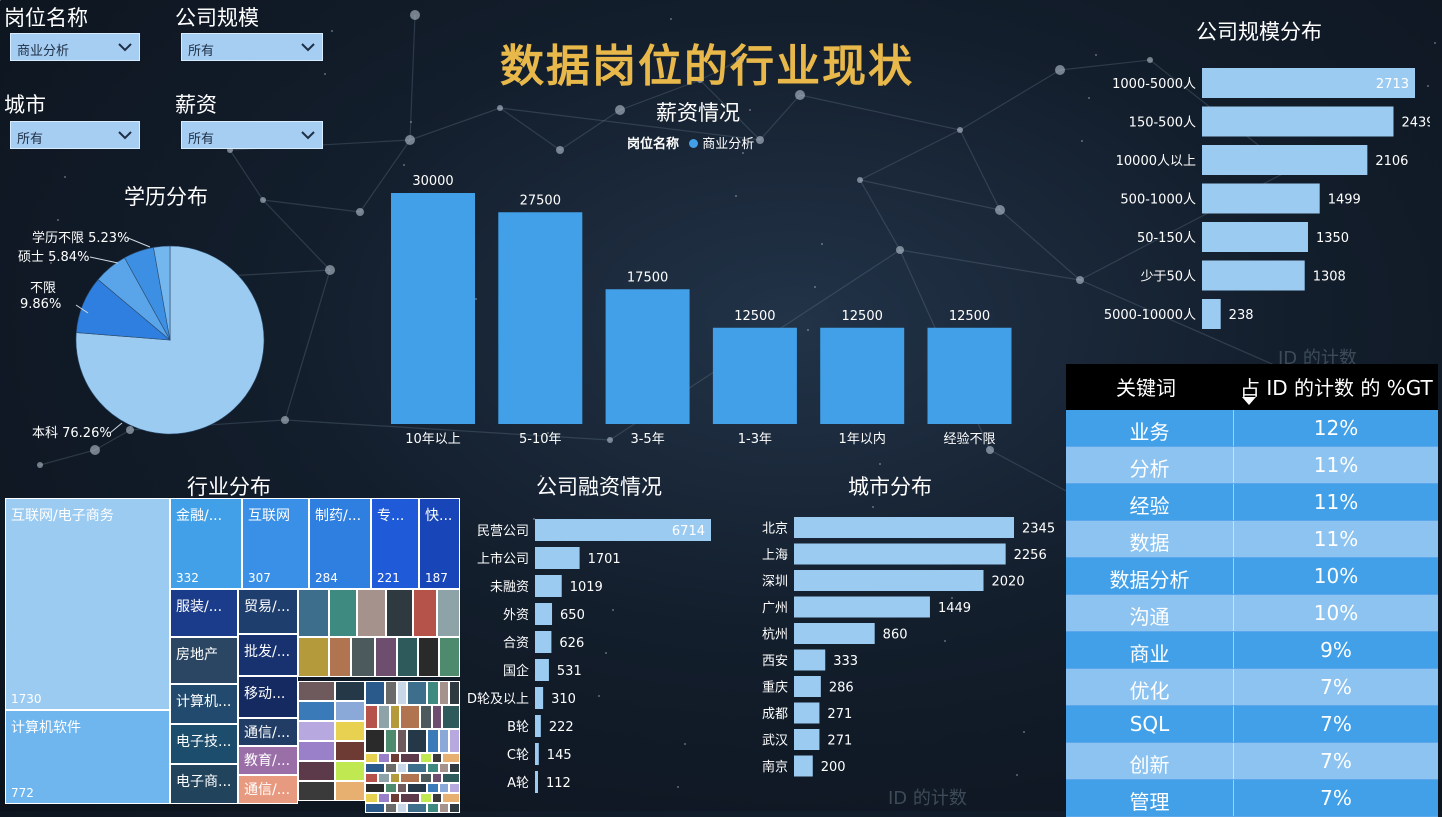 Image resolution: width=1442 pixels, height=817 pixels. Describe the element at coordinates (87, 604) in the screenshot. I see `treemap-tile: 互联网/电子商务 1730` at that location.